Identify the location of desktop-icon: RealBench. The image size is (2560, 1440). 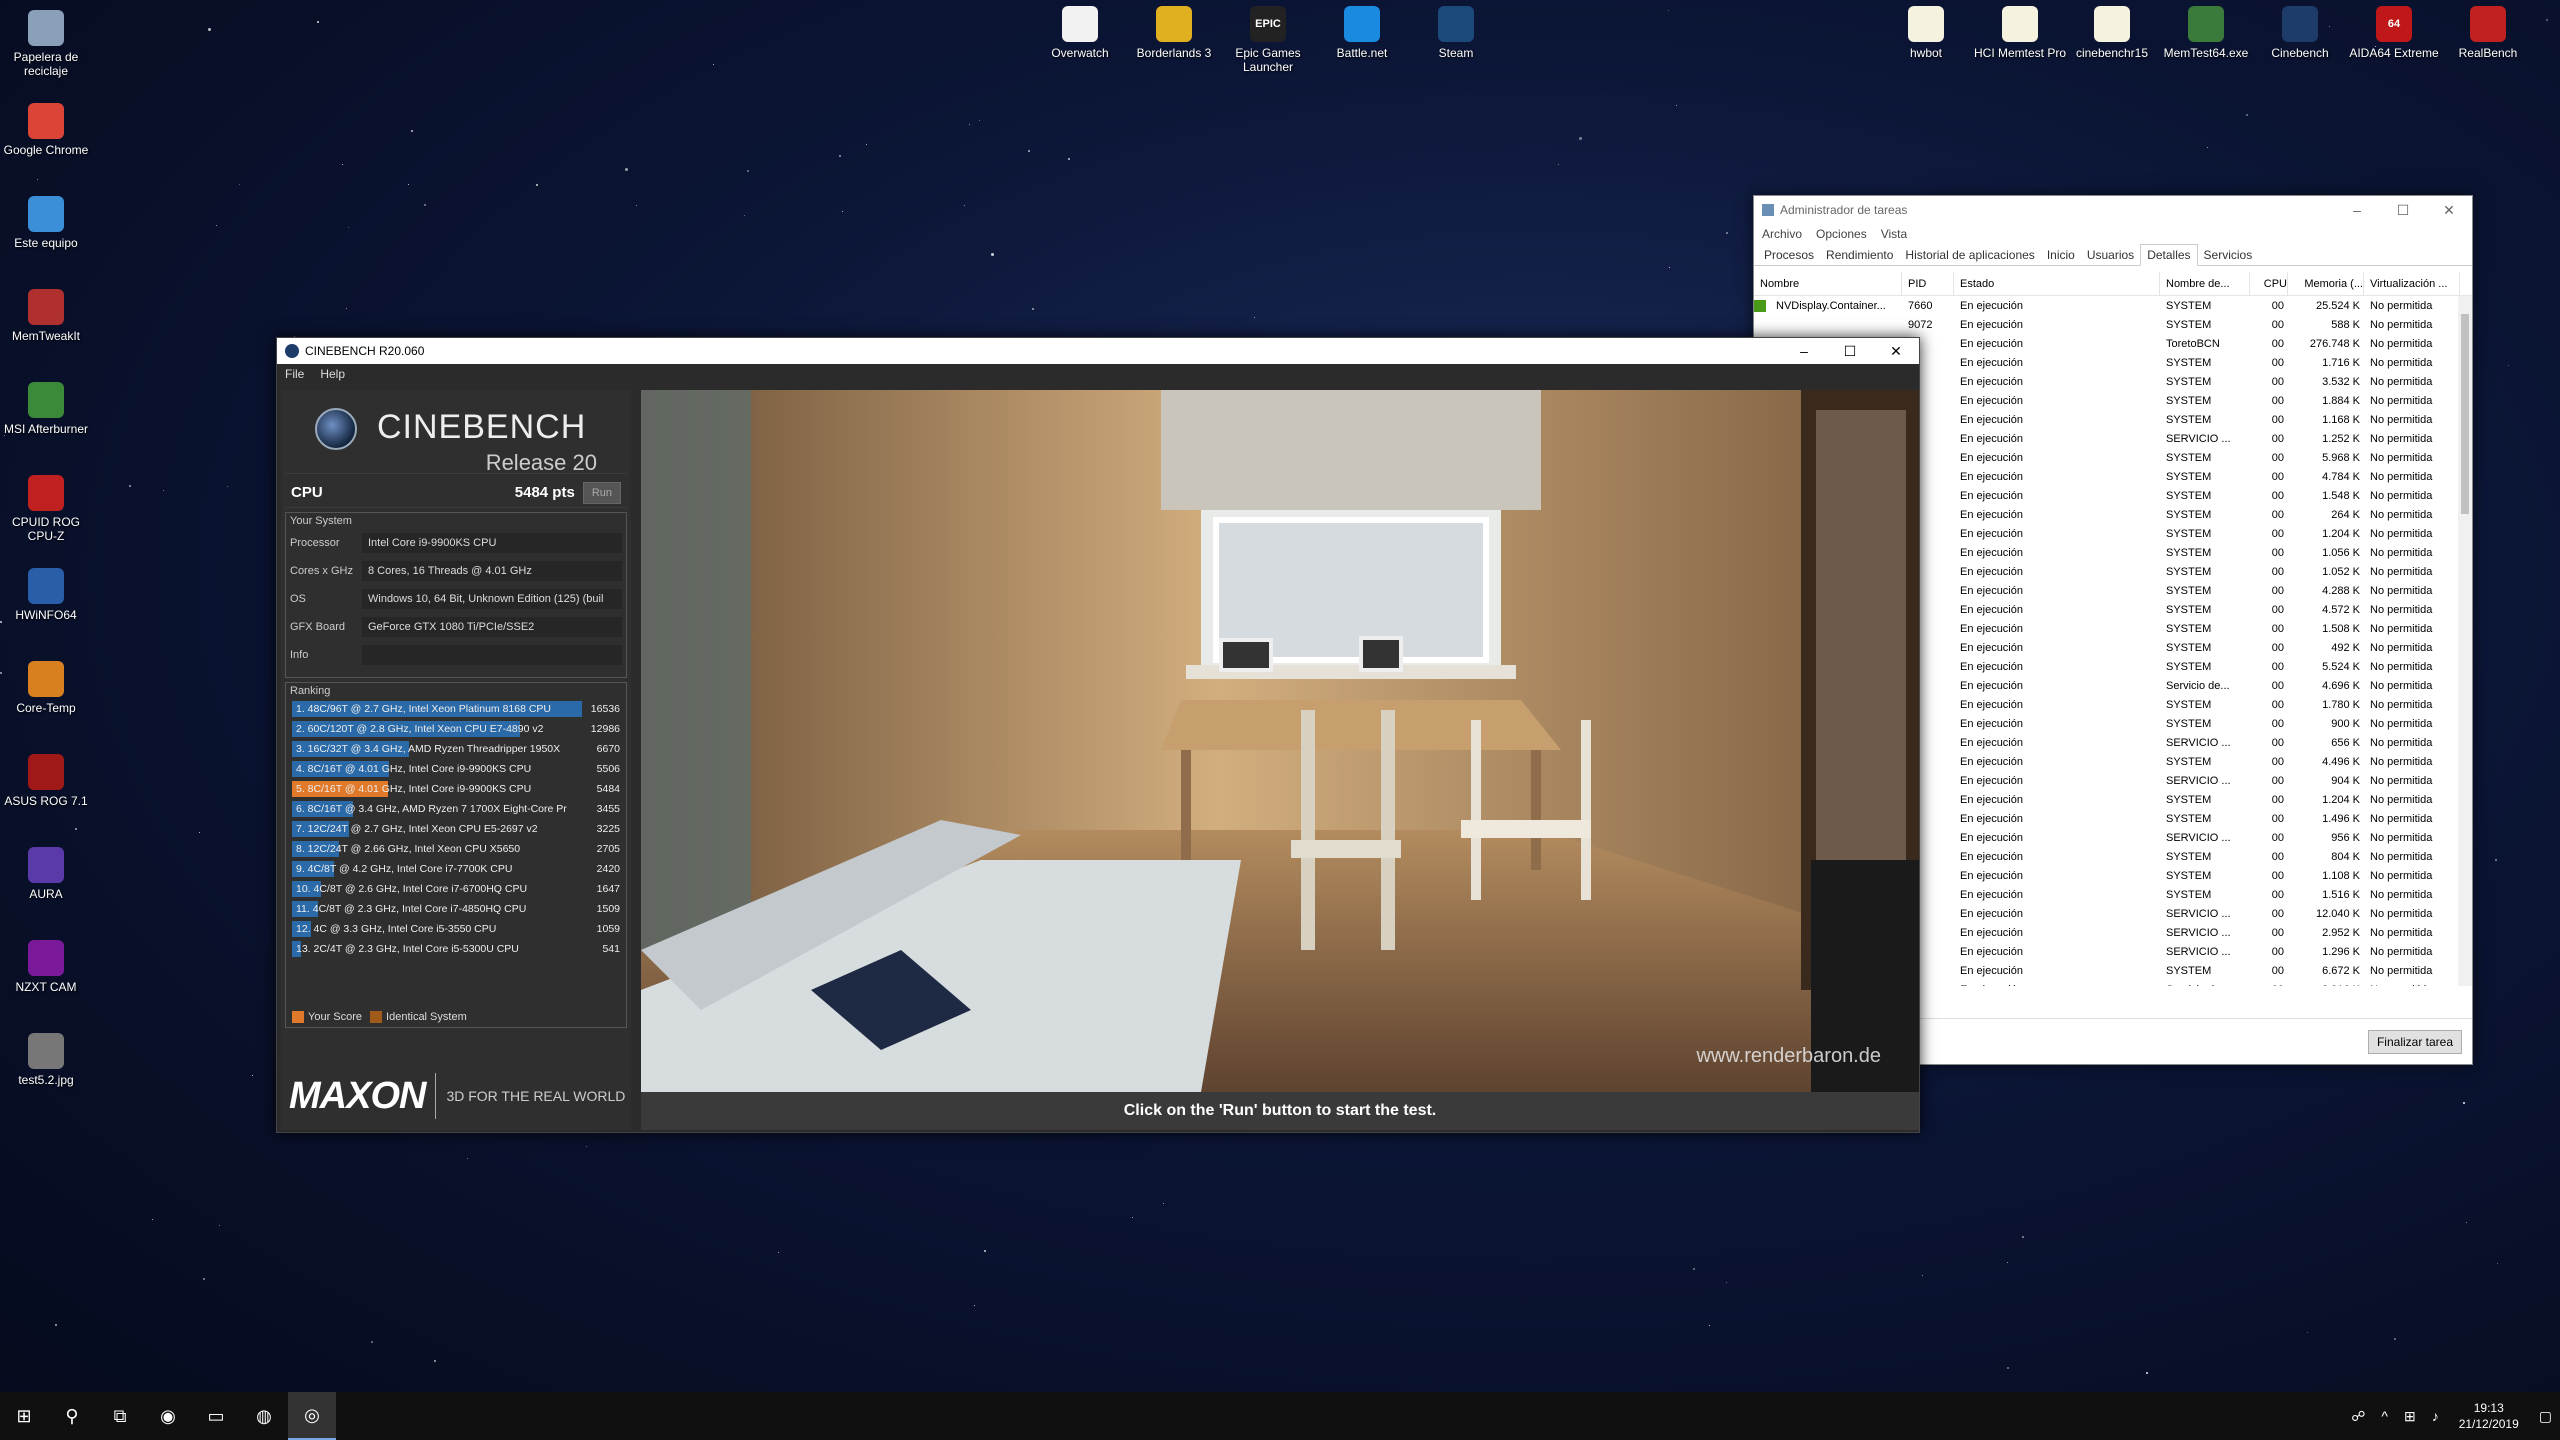
(2488, 33).